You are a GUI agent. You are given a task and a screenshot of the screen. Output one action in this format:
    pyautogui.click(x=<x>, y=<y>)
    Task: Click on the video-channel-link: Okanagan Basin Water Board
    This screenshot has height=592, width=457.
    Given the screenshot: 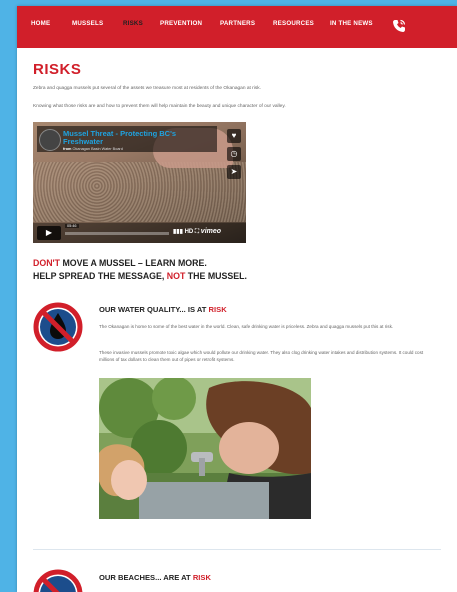 What is the action you would take?
    pyautogui.click(x=98, y=149)
    